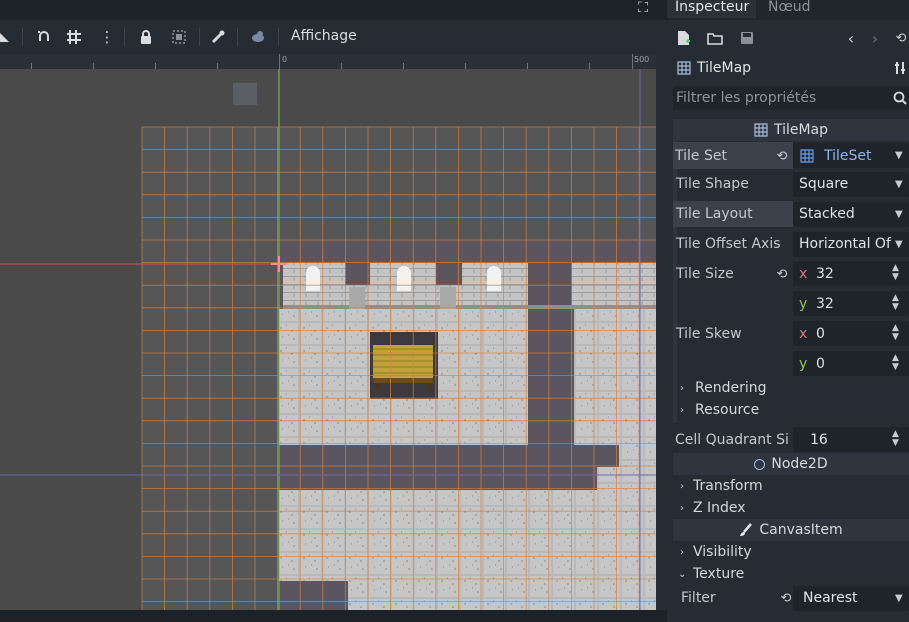 The image size is (909, 622). What do you see at coordinates (830, 598) in the screenshot?
I see `filter-value: Nearest` at bounding box center [830, 598].